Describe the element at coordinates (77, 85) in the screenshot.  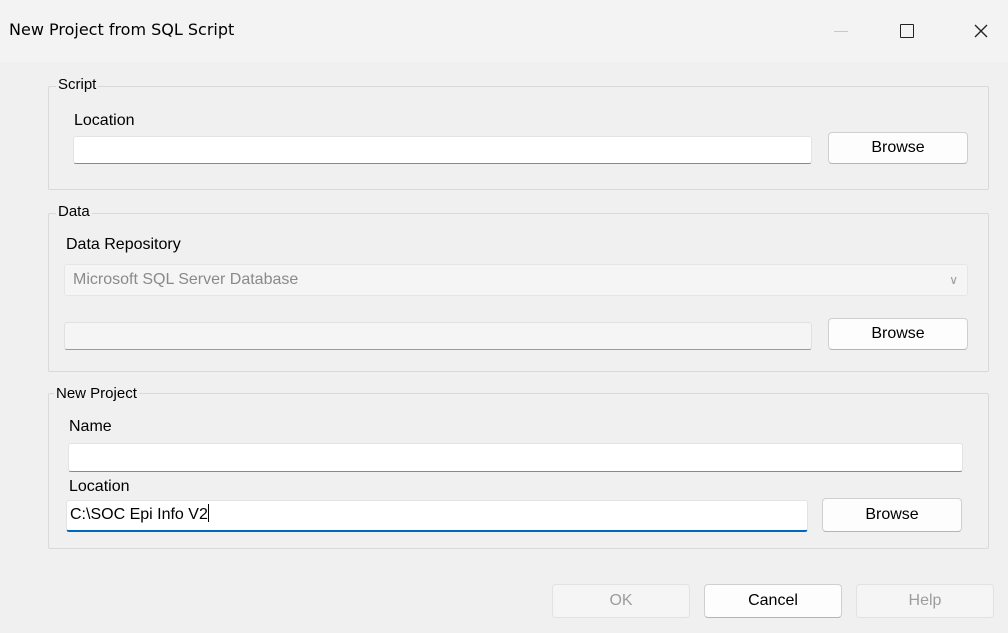
I see `script-group-legend: Script` at that location.